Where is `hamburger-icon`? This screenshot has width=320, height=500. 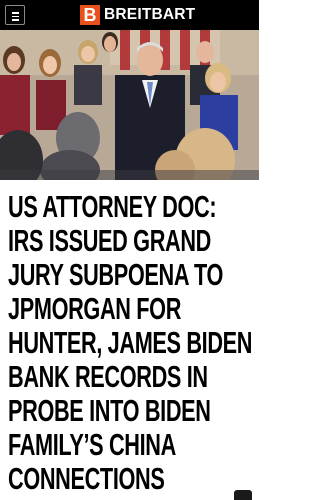 hamburger-icon is located at coordinates (15, 13).